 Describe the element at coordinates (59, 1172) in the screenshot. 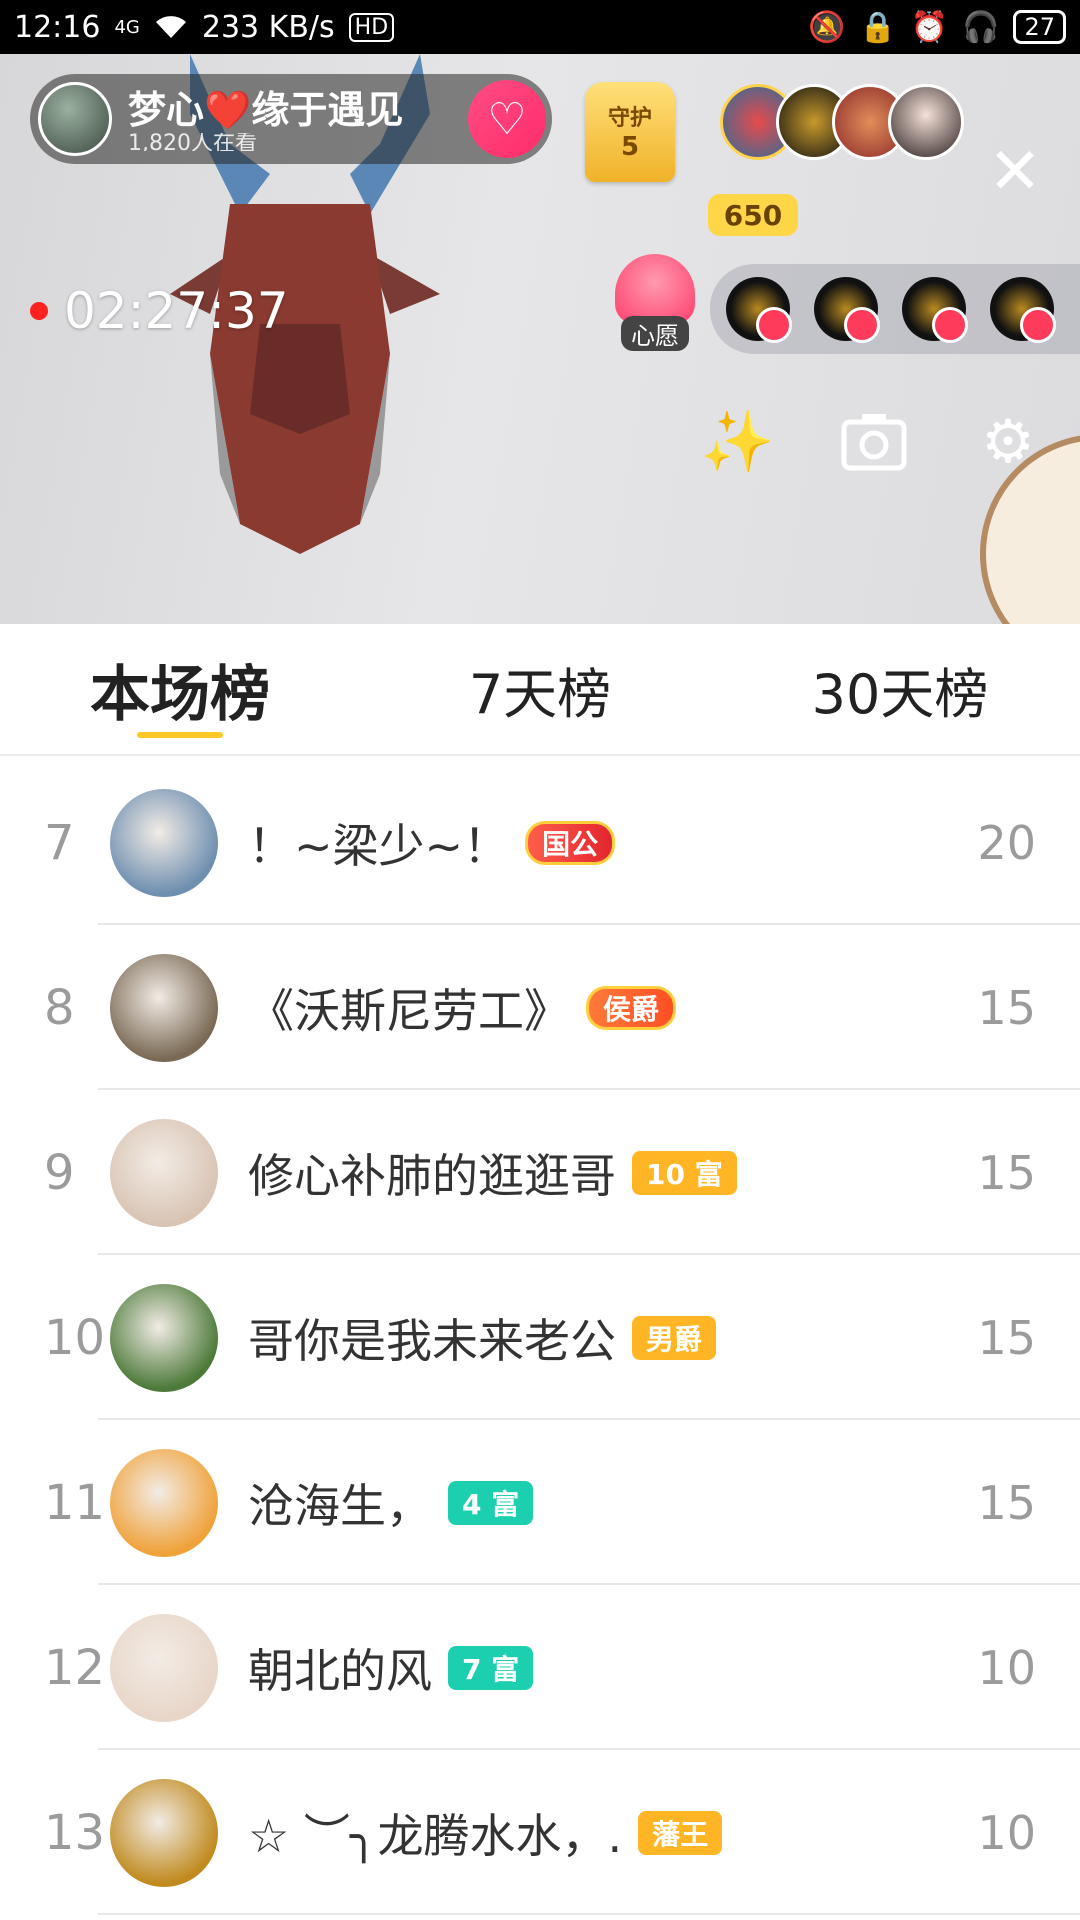

I see `rank-number: 9` at that location.